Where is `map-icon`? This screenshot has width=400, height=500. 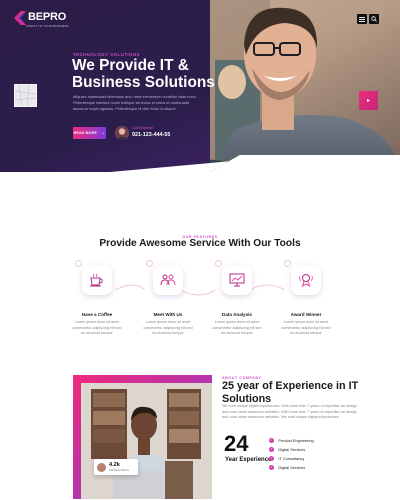 map-icon is located at coordinates (25, 95).